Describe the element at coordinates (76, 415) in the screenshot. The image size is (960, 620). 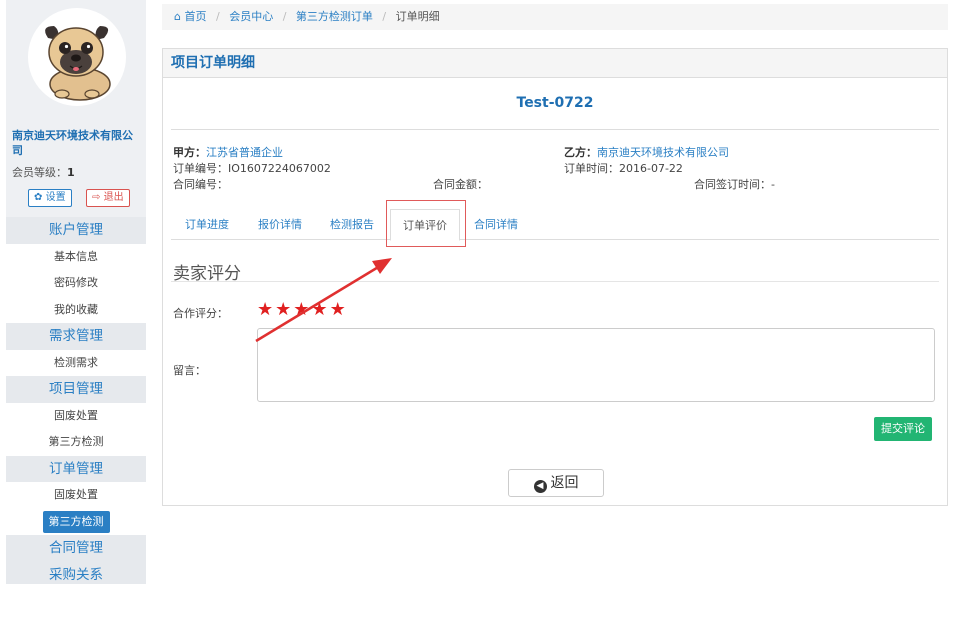
I see `nav-item-project-waste: 固废处置` at that location.